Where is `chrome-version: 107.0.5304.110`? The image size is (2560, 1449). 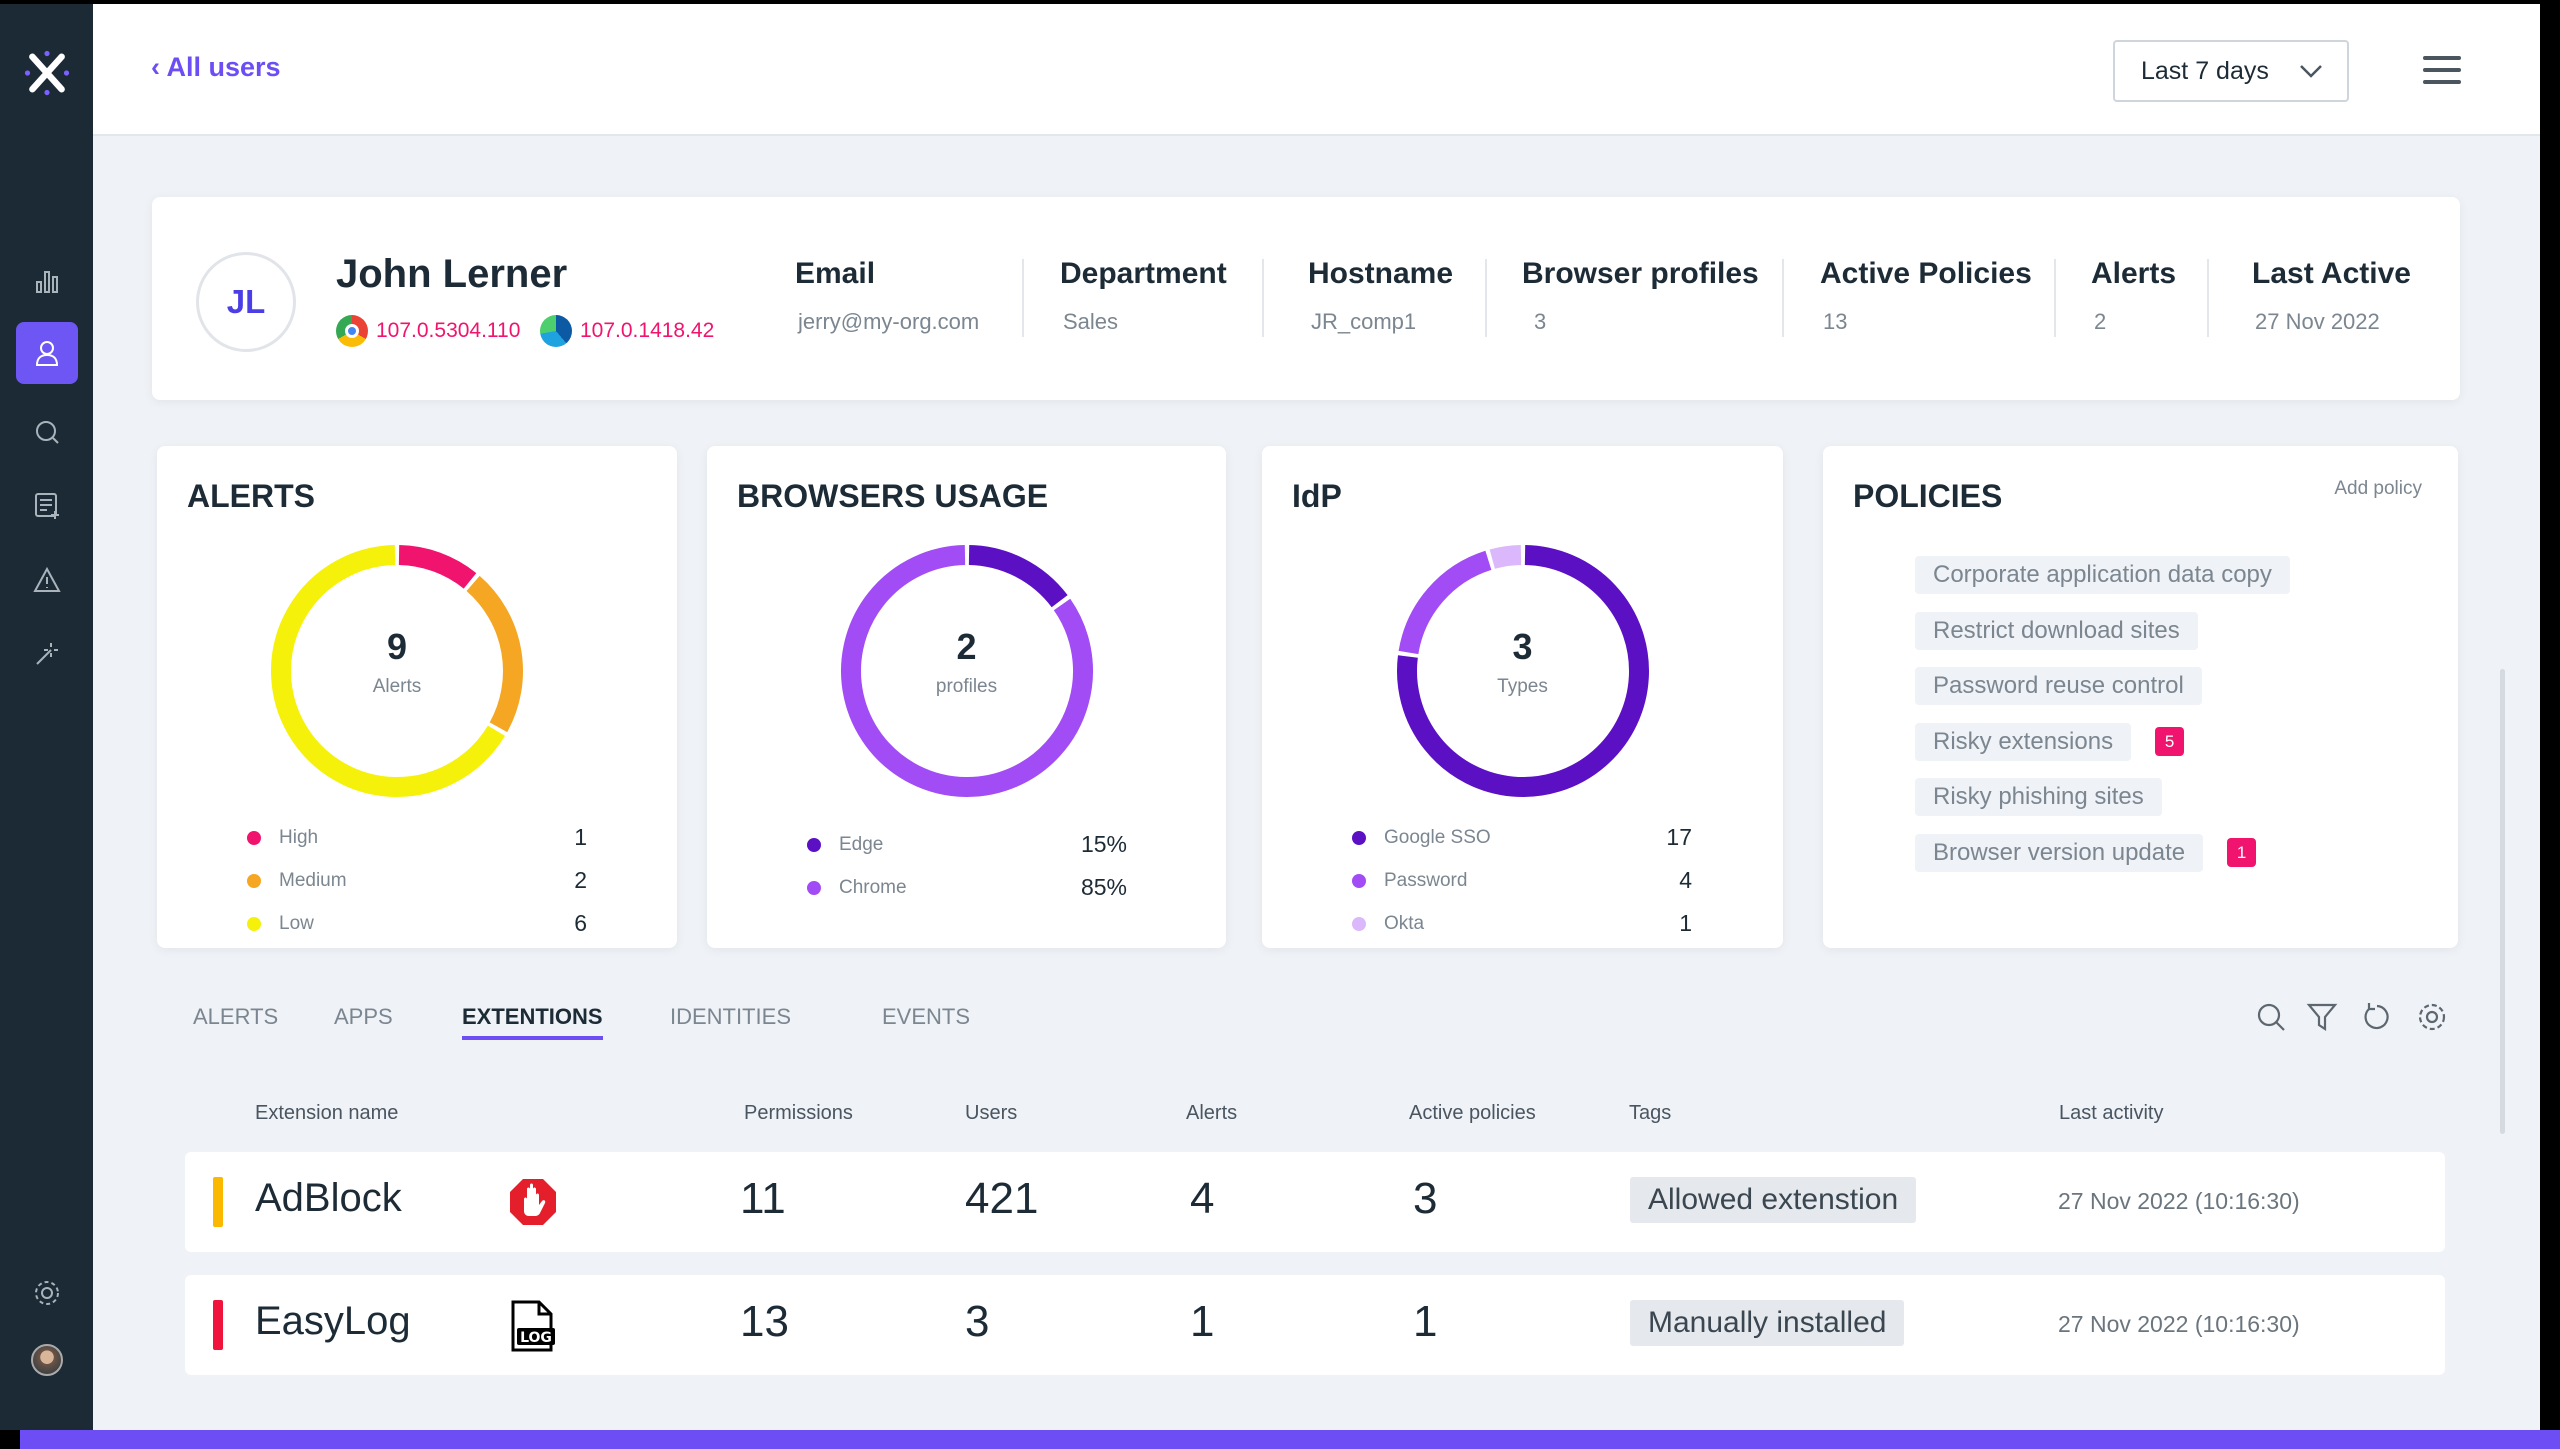 chrome-version: 107.0.5304.110 is located at coordinates (428, 331).